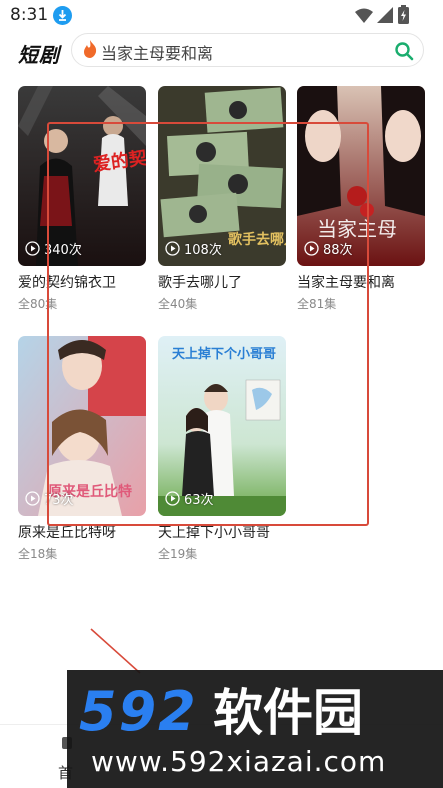 Image resolution: width=443 pixels, height=788 pixels. Describe the element at coordinates (178, 554) in the screenshot. I see `drama-episodes: 全19集` at that location.